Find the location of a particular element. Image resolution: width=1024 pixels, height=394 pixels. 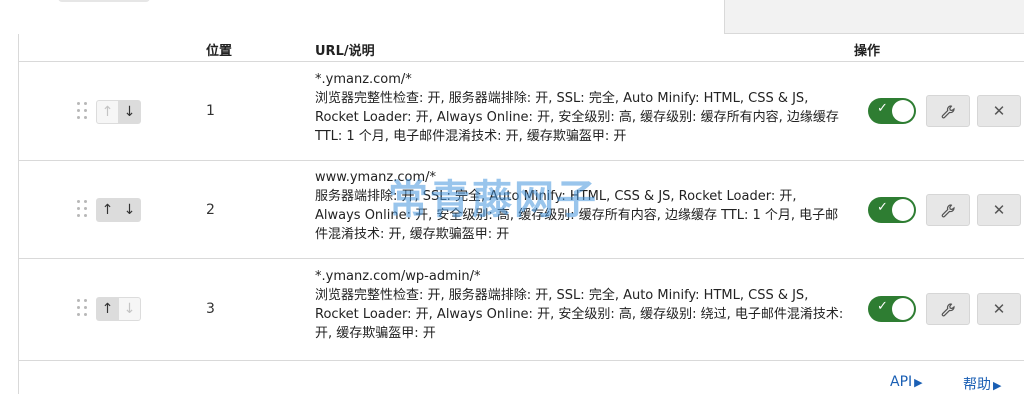

rule-position: 3 is located at coordinates (210, 309).